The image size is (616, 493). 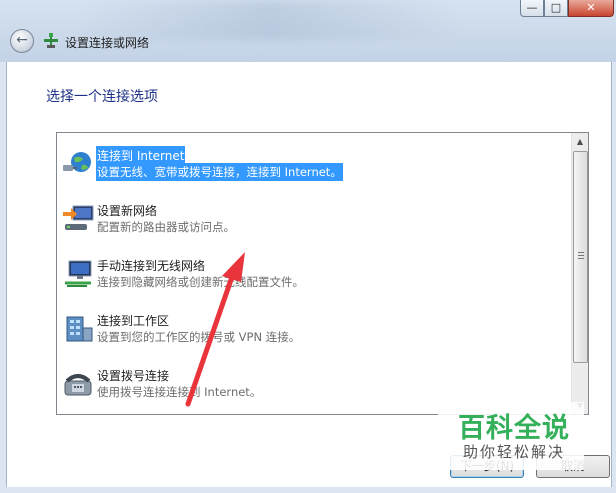 I want to click on close-button: ✕, so click(x=591, y=8).